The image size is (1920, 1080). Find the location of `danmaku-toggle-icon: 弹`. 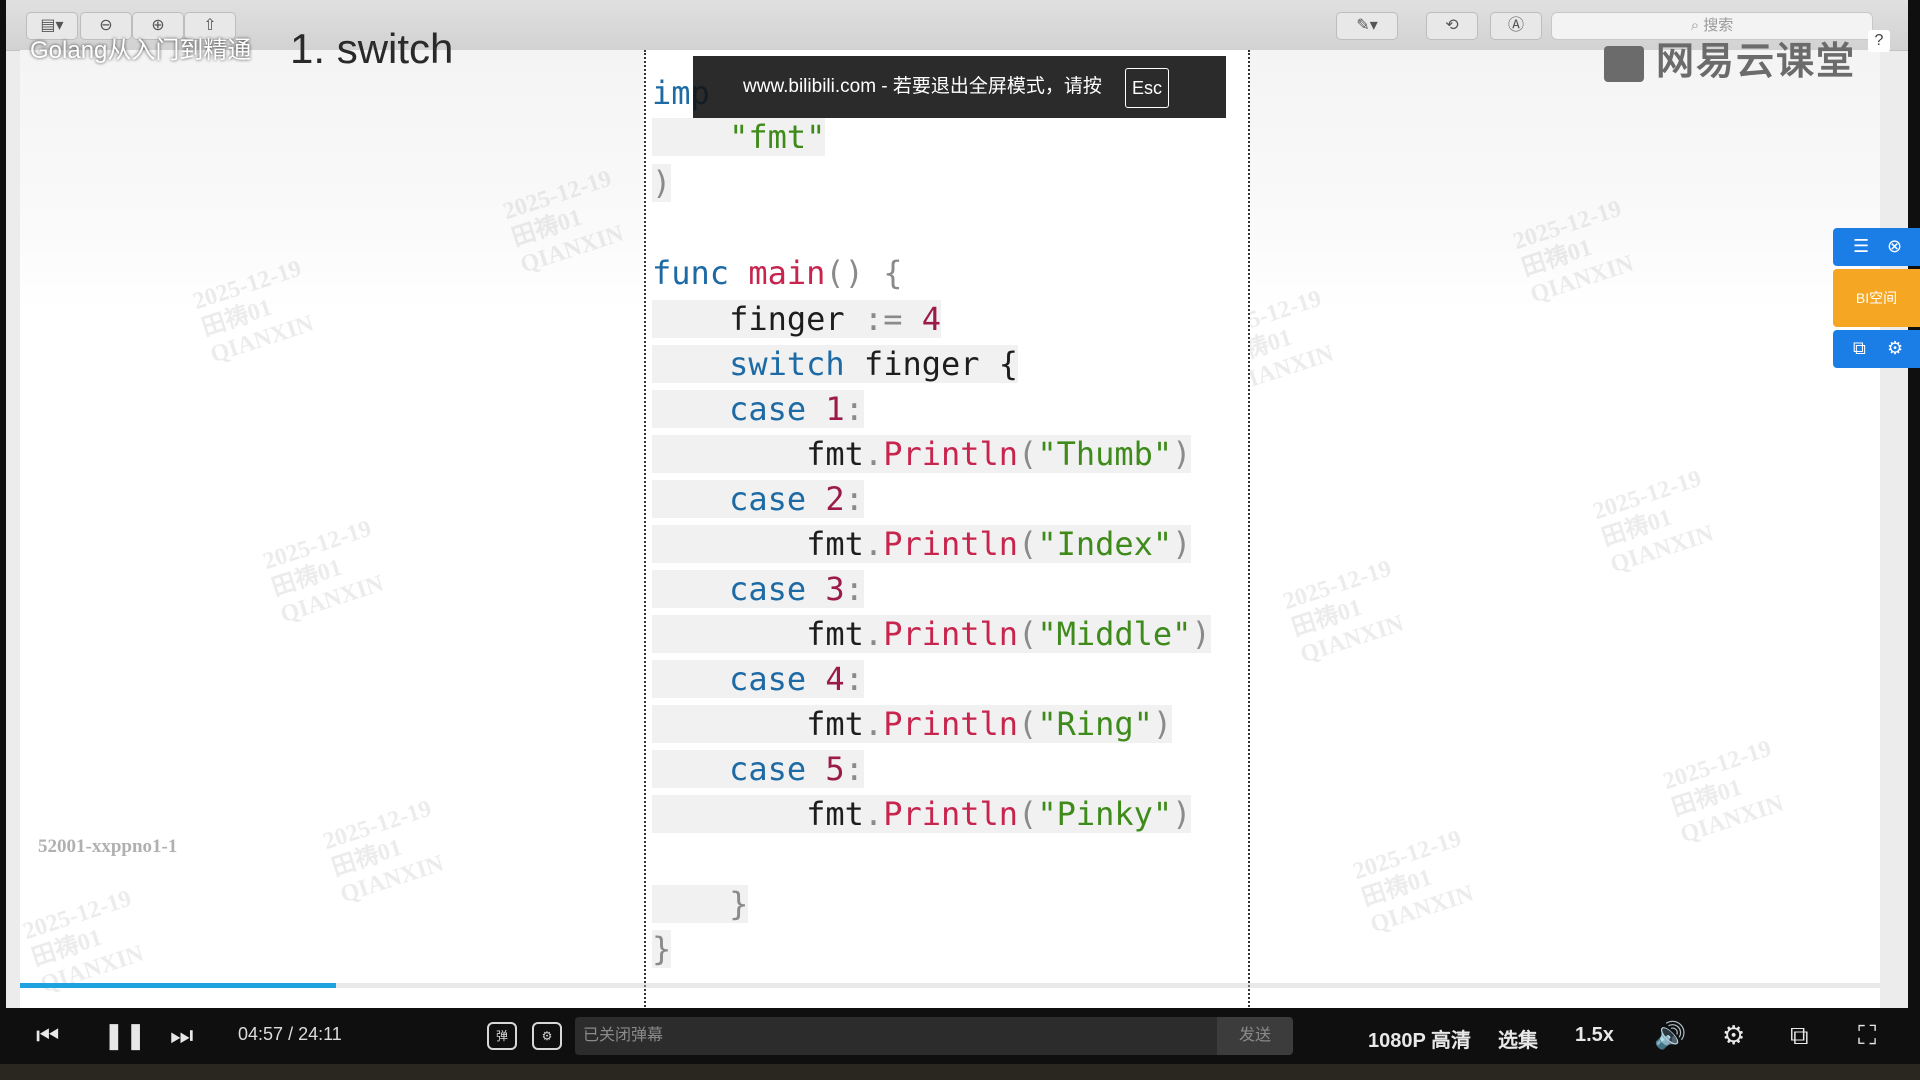

danmaku-toggle-icon: 弹 is located at coordinates (502, 1036).